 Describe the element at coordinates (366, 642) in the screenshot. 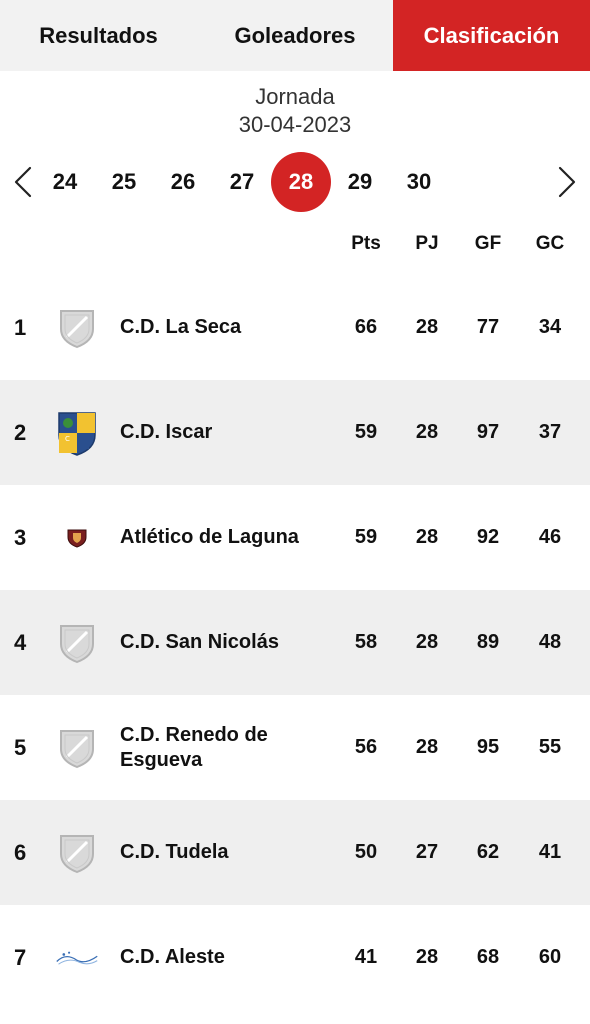

I see `stat-pts: 58` at that location.